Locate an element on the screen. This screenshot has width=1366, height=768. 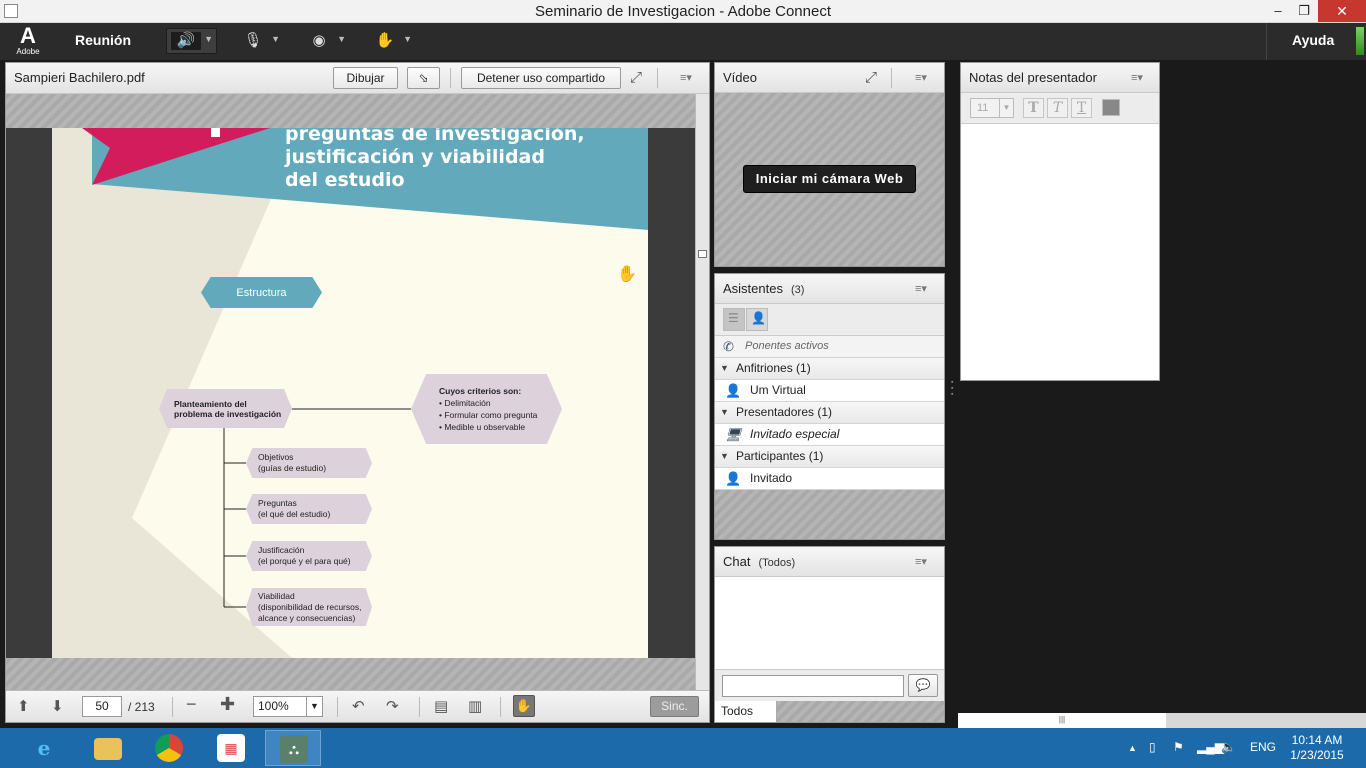
apps-grid-icon: ▦ is located at coordinates (231, 748).